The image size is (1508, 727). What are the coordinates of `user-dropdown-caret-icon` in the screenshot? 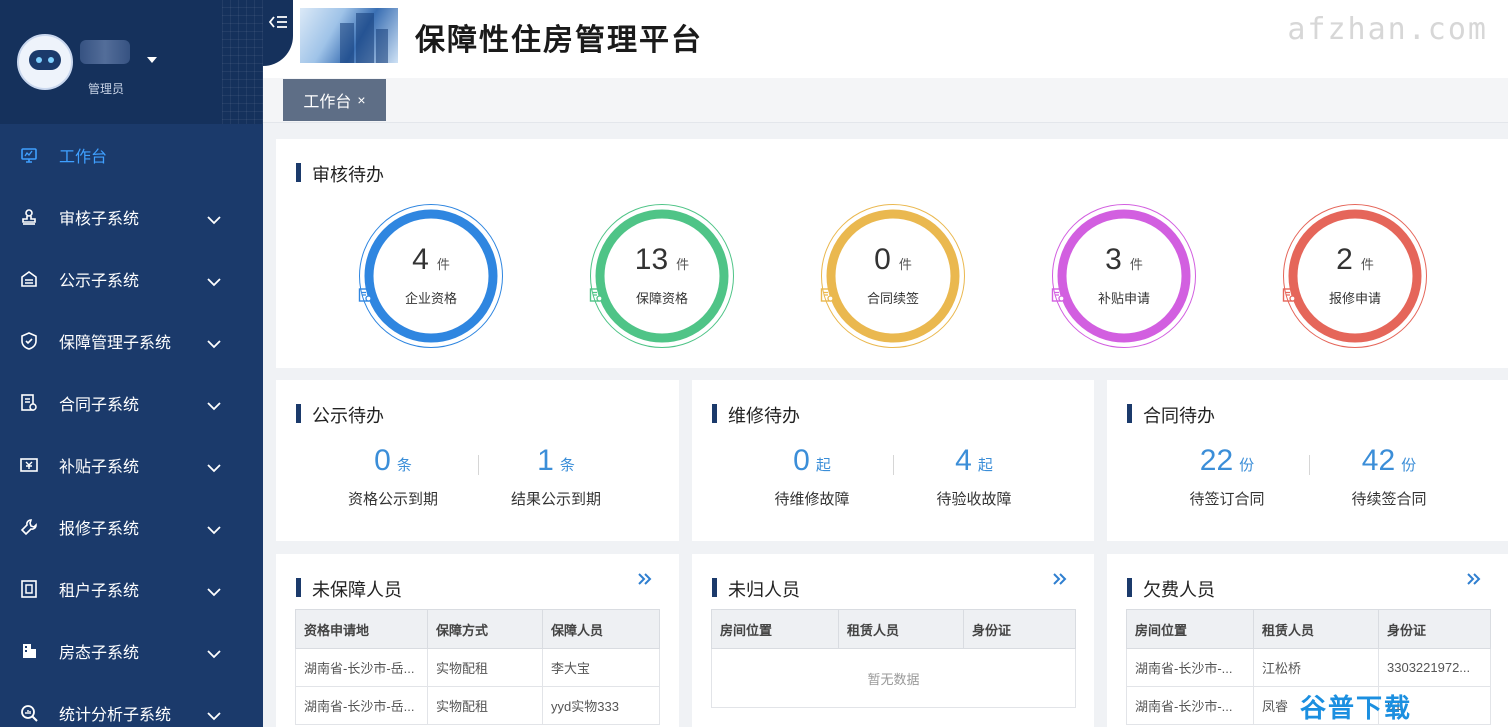 It's located at (152, 60).